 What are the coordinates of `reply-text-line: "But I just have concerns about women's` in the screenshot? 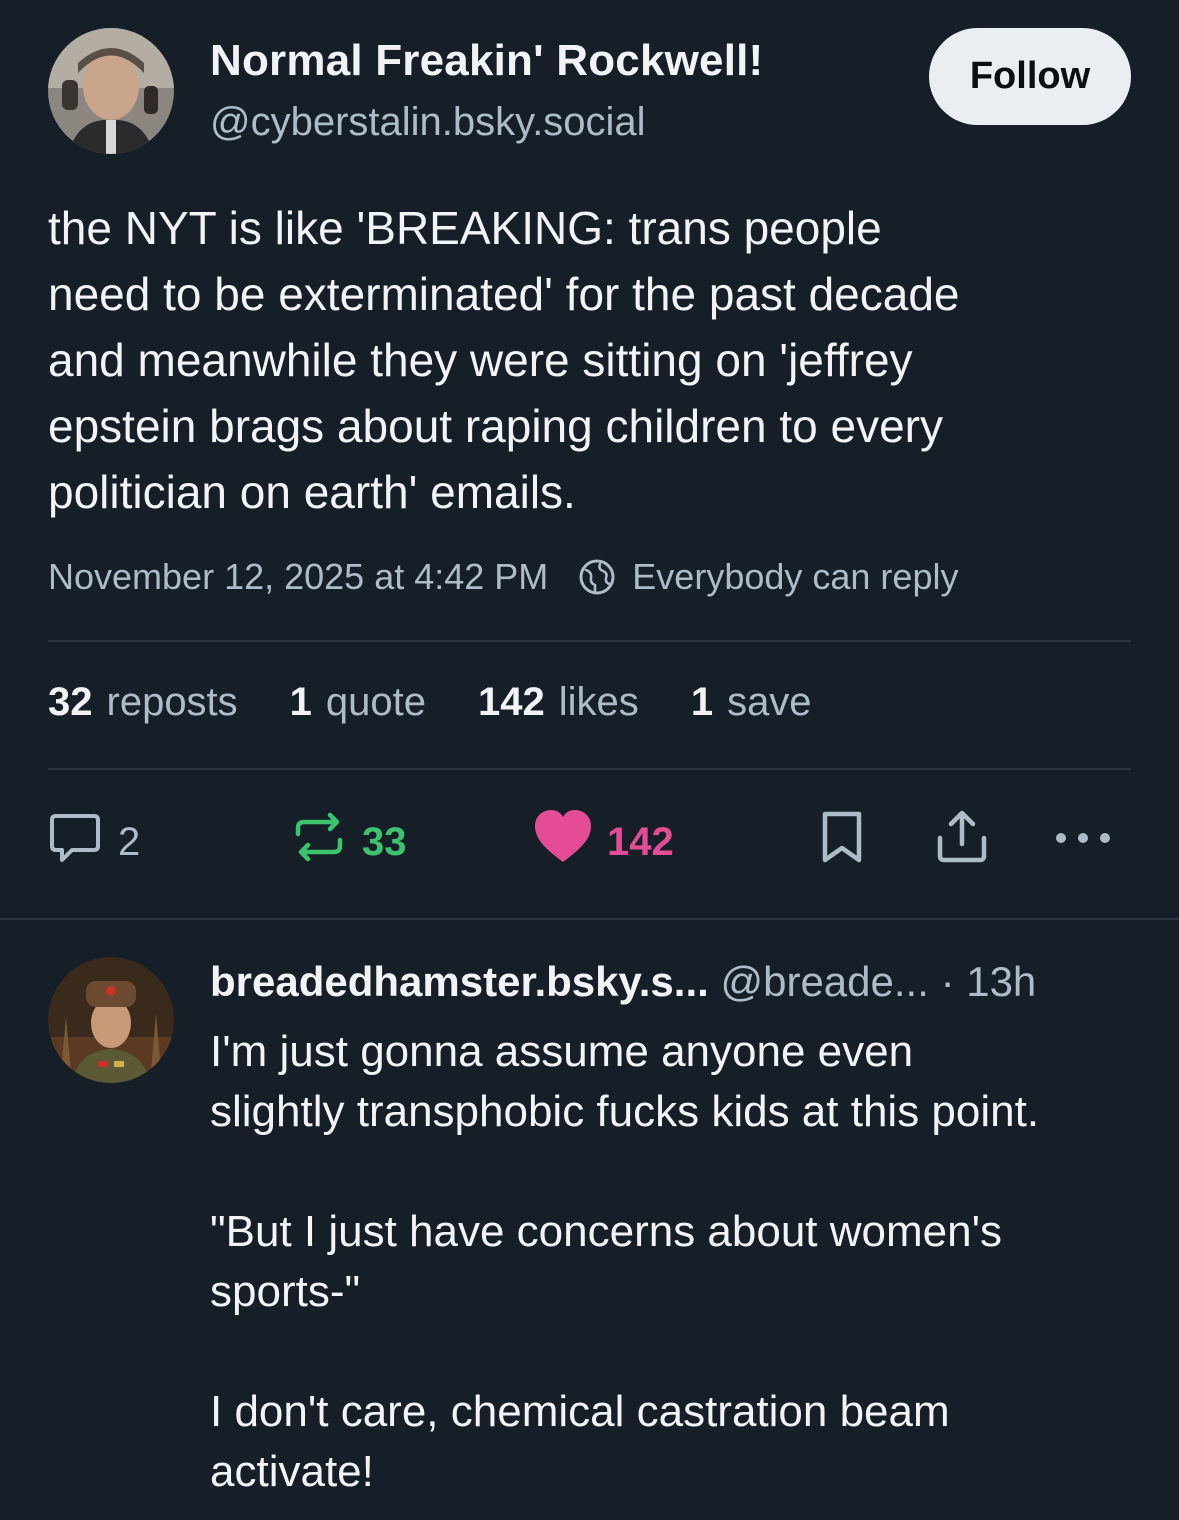 It's located at (606, 1231).